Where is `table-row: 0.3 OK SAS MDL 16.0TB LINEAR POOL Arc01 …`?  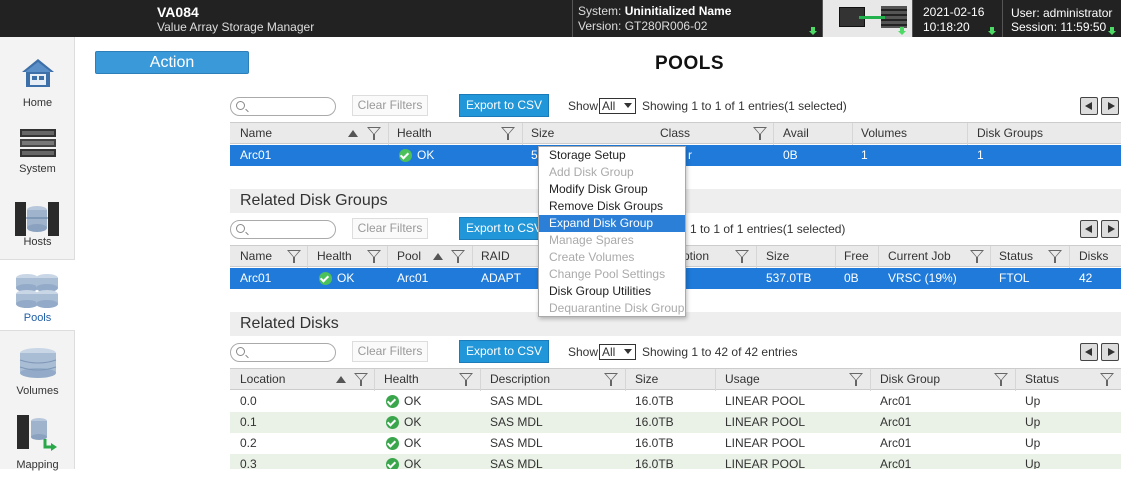
table-row: 0.3 OK SAS MDL 16.0TB LINEAR POOL Arc01 … is located at coordinates (675, 461).